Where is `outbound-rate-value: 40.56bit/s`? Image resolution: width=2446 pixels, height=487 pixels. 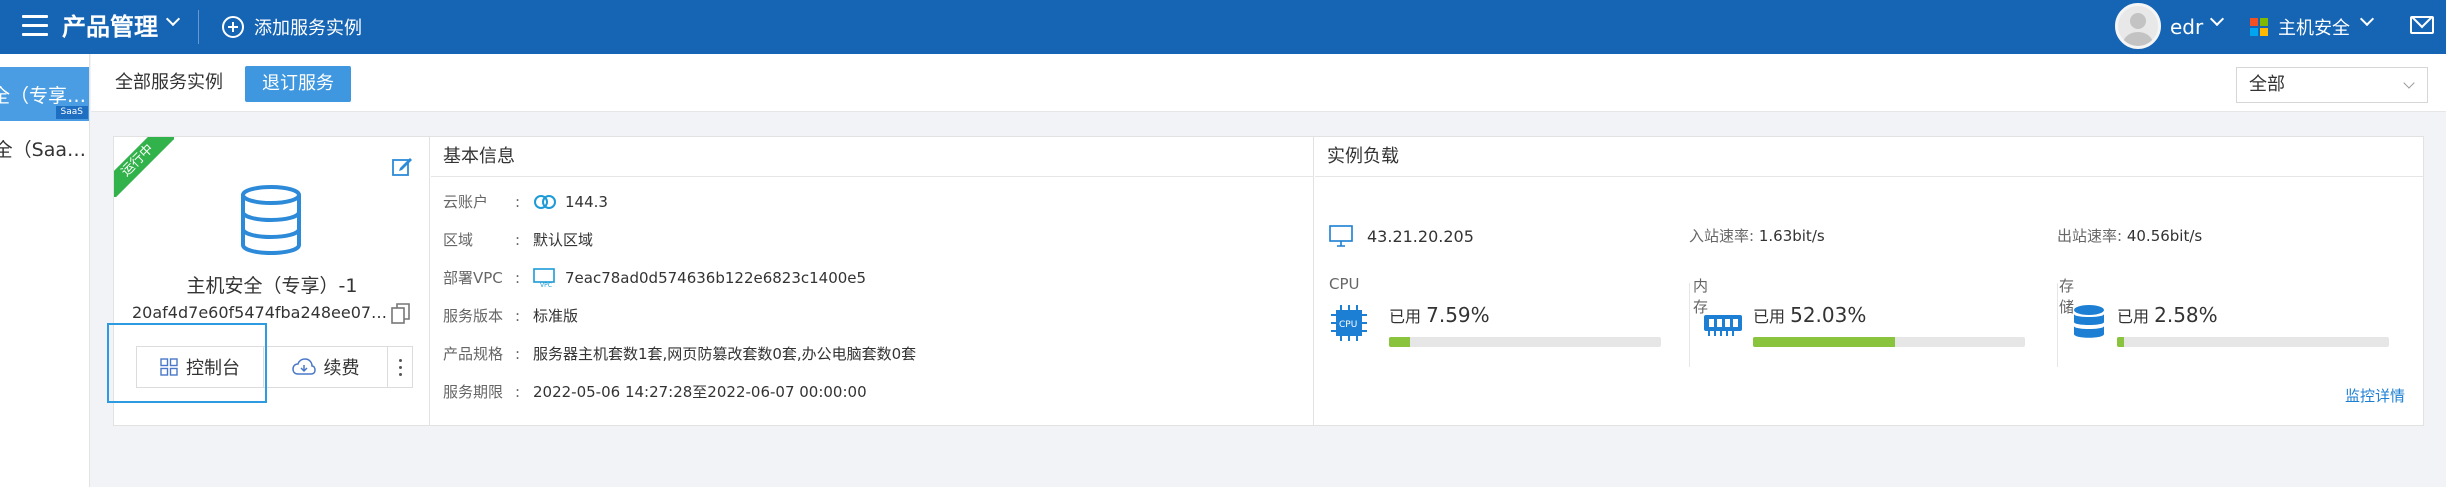
outbound-rate-value: 40.56bit/s is located at coordinates (2164, 236).